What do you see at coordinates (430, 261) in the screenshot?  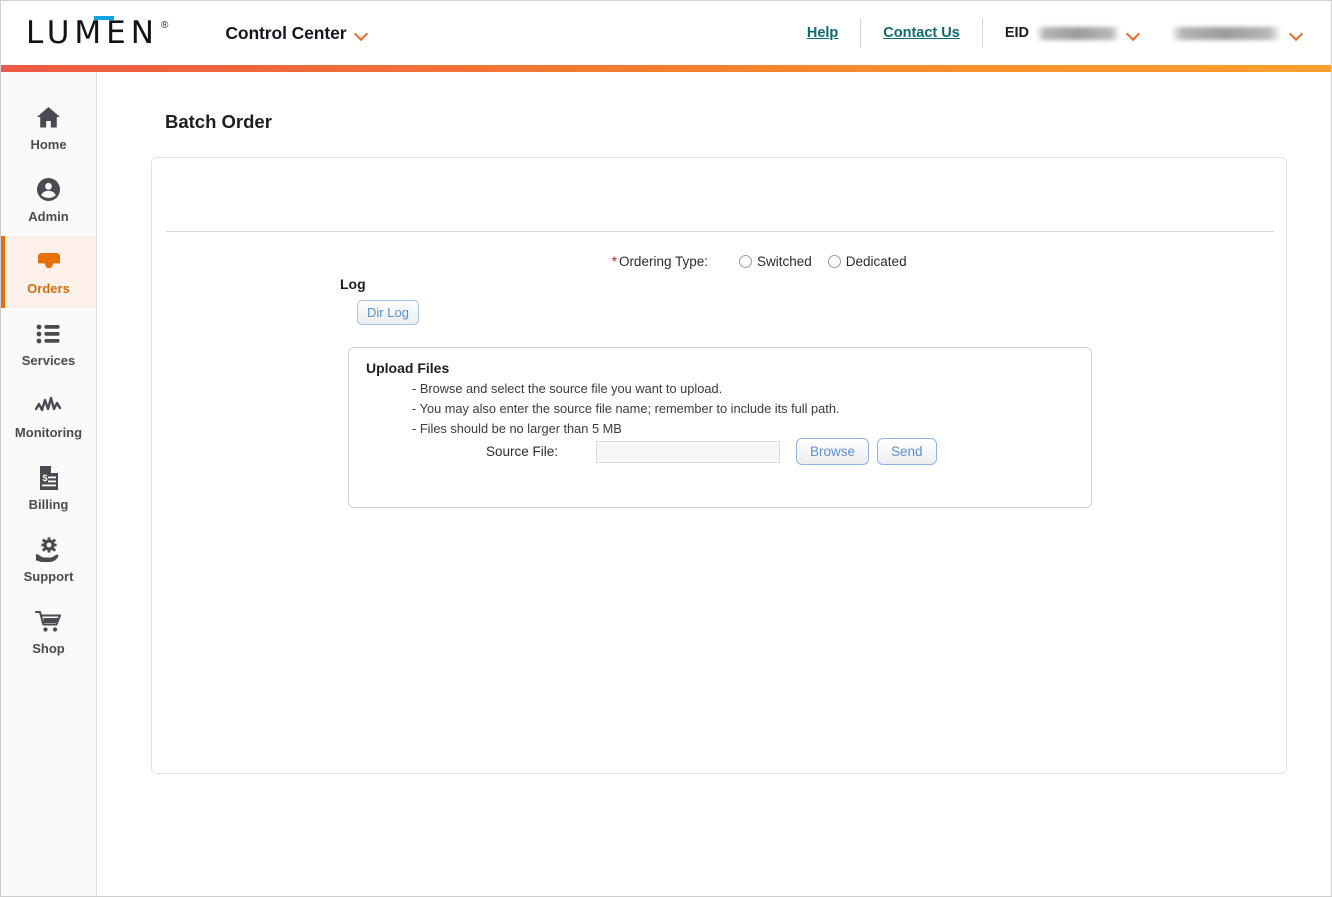 I see `ordering-type-label: * Ordering Type:` at bounding box center [430, 261].